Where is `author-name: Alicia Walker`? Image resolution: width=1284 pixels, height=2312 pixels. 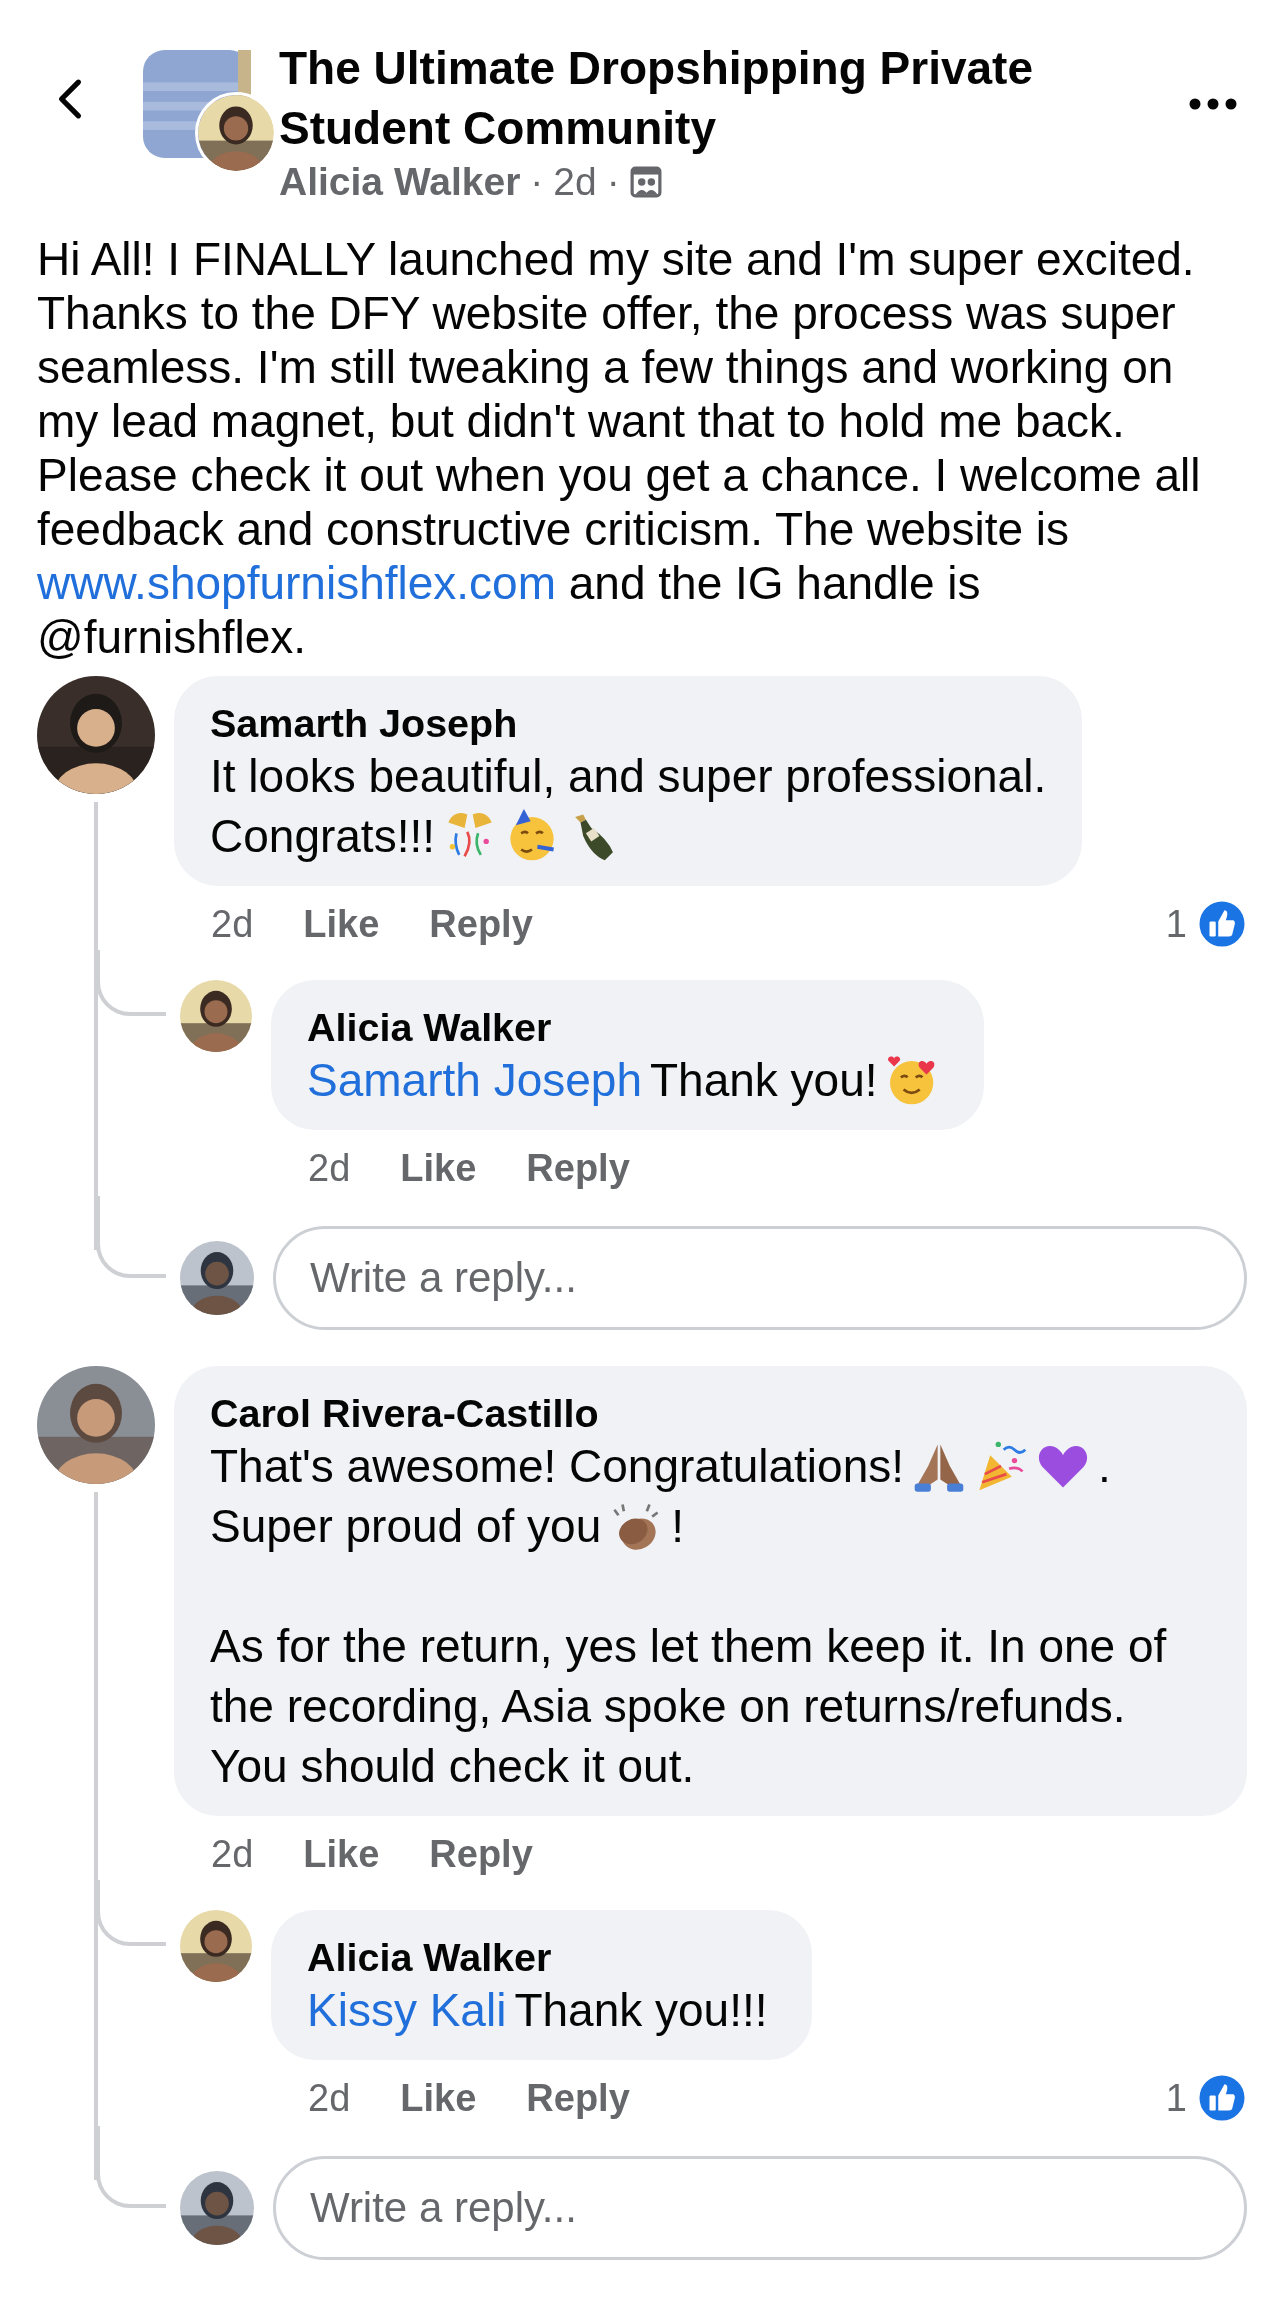 author-name: Alicia Walker is located at coordinates (400, 182).